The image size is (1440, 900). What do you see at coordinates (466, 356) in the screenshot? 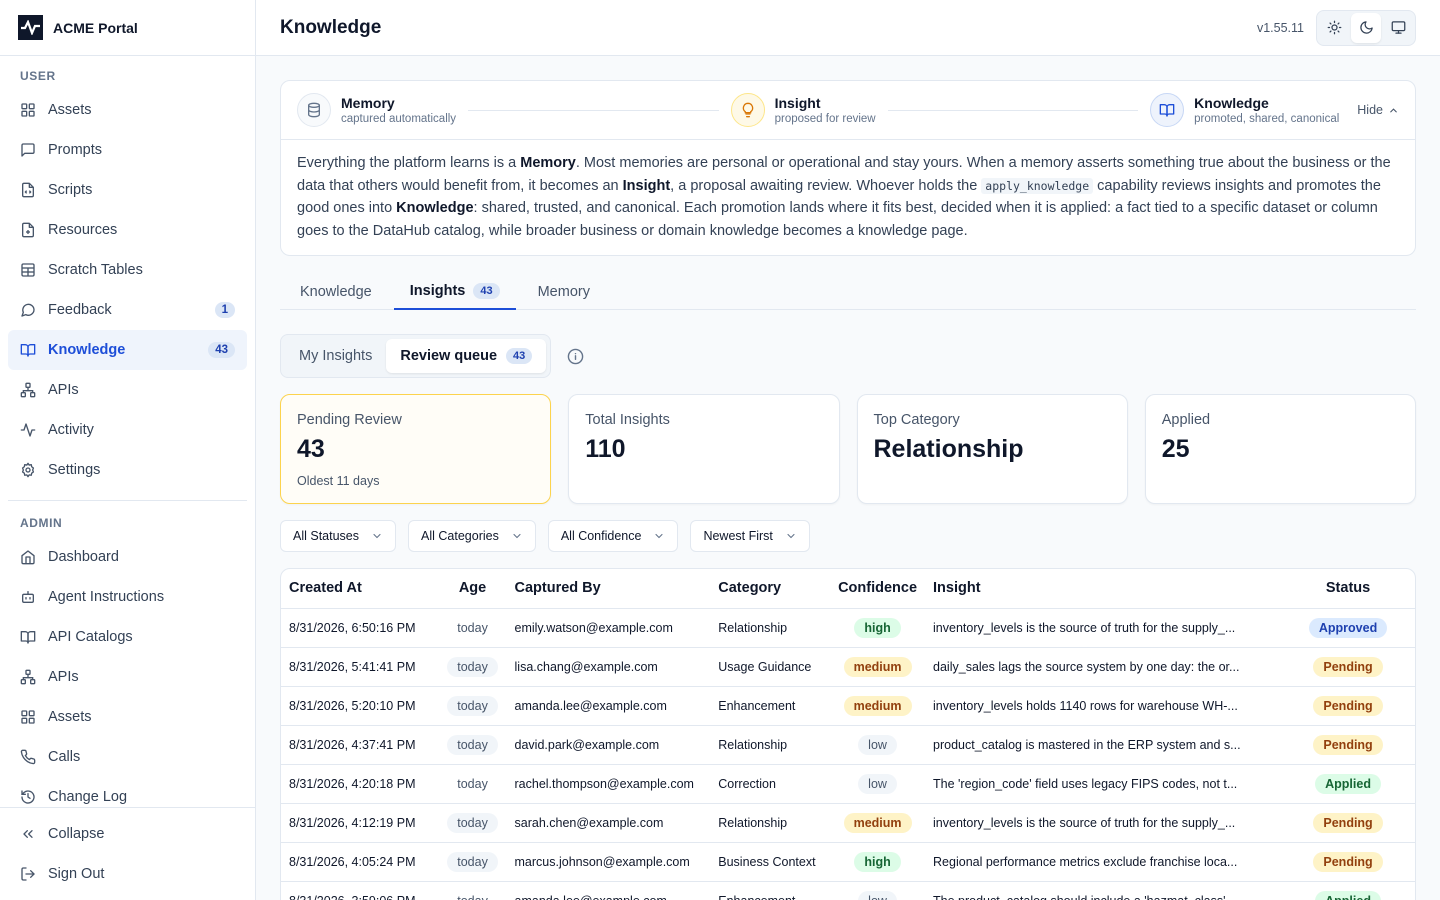
I see `review-queue-button: Review queue 43` at bounding box center [466, 356].